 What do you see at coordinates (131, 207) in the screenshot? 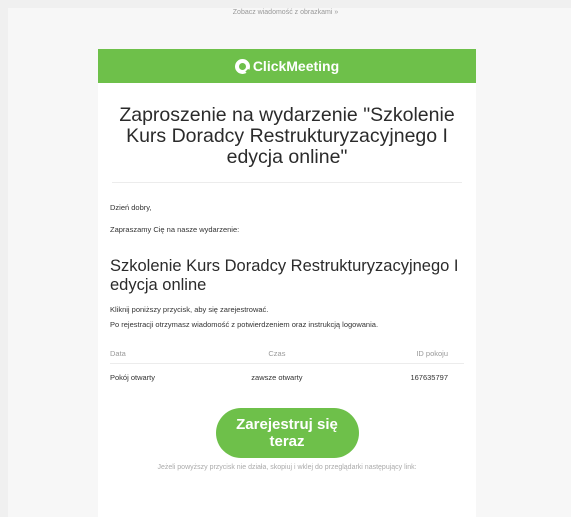
I see `greeting-text: Dzień dobry,` at bounding box center [131, 207].